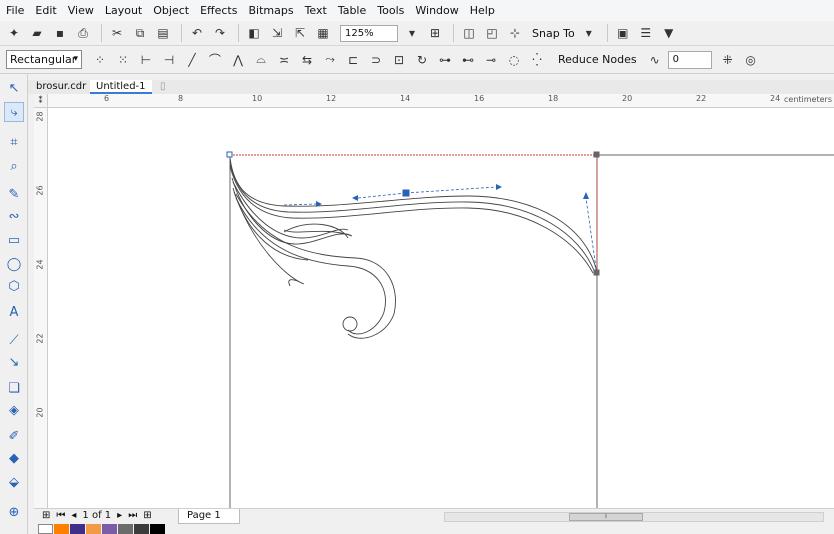  I want to click on crop-tool-icon: ⌗, so click(14, 142).